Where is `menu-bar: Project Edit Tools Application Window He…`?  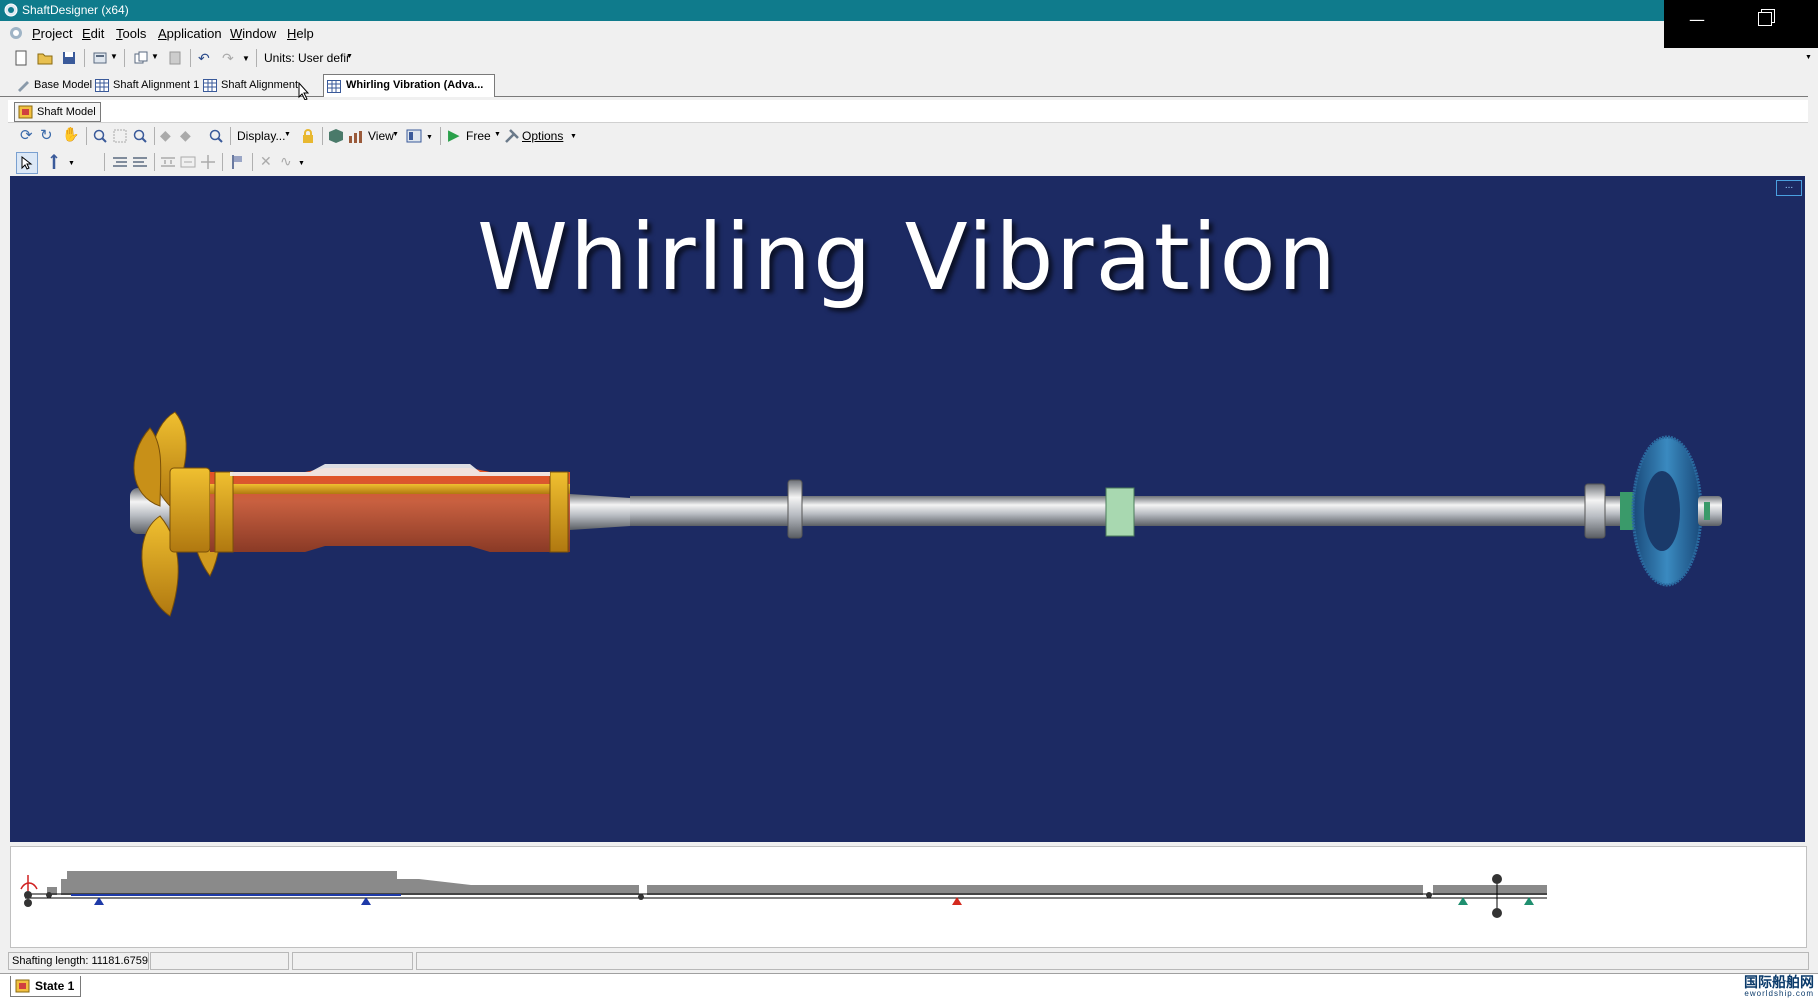 menu-bar: Project Edit Tools Application Window He… is located at coordinates (832, 33).